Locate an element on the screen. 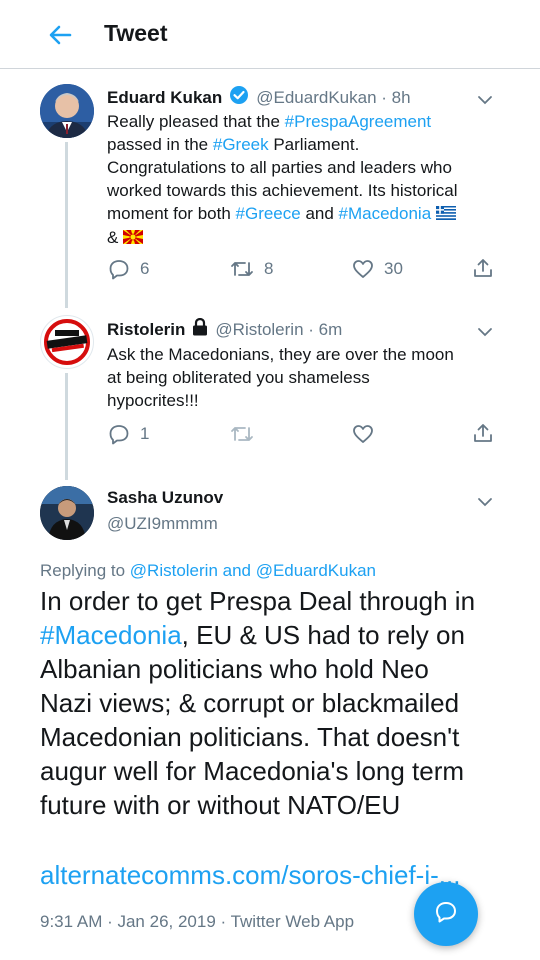  author-handle-time: @EduardKukan · 8h is located at coordinates (333, 97).